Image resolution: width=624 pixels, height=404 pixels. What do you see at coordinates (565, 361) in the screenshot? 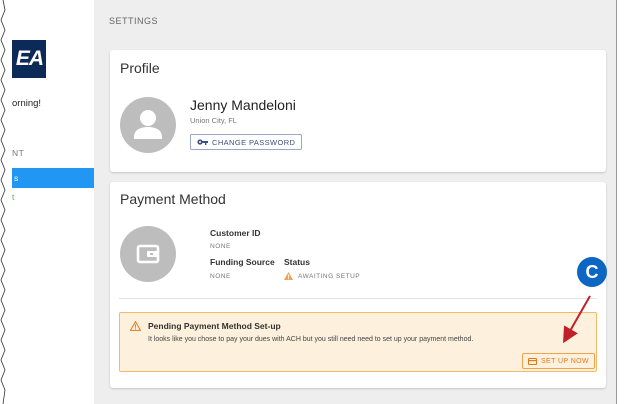
I see `set-up-now-label: SET UP NOW` at bounding box center [565, 361].